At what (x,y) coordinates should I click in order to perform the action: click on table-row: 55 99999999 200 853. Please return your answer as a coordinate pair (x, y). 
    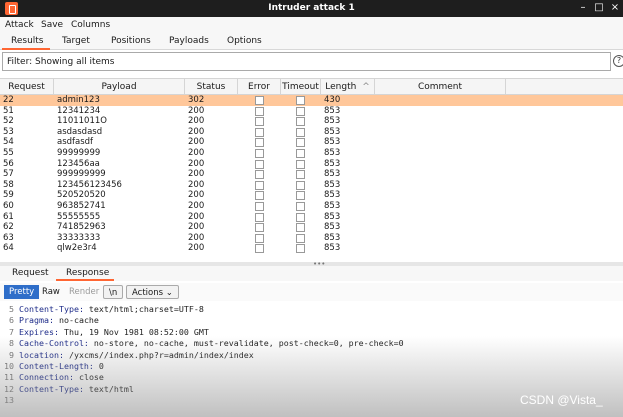
    Looking at the image, I should click on (311, 153).